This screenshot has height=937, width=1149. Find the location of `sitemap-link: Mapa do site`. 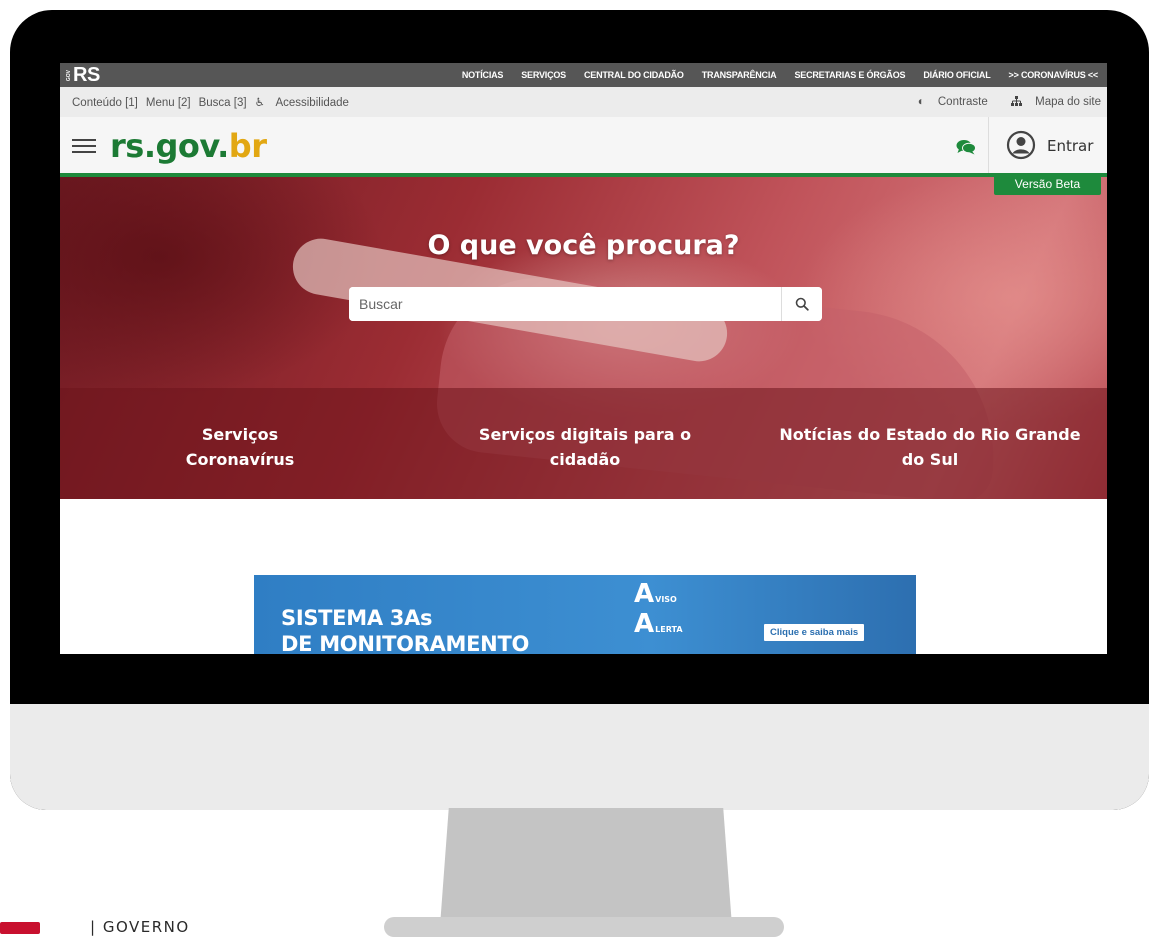

sitemap-link: Mapa do site is located at coordinates (1049, 102).